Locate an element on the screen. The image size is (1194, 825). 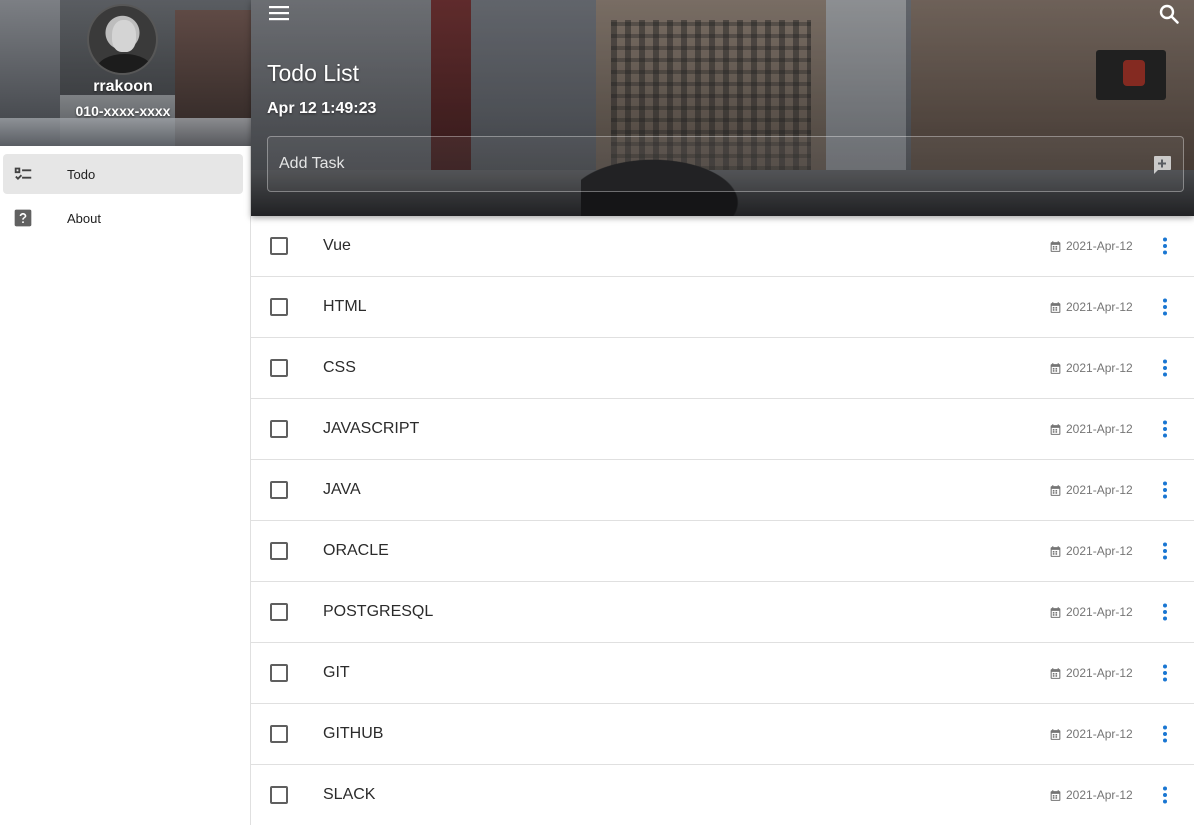
task-title: CSS is located at coordinates (339, 367).